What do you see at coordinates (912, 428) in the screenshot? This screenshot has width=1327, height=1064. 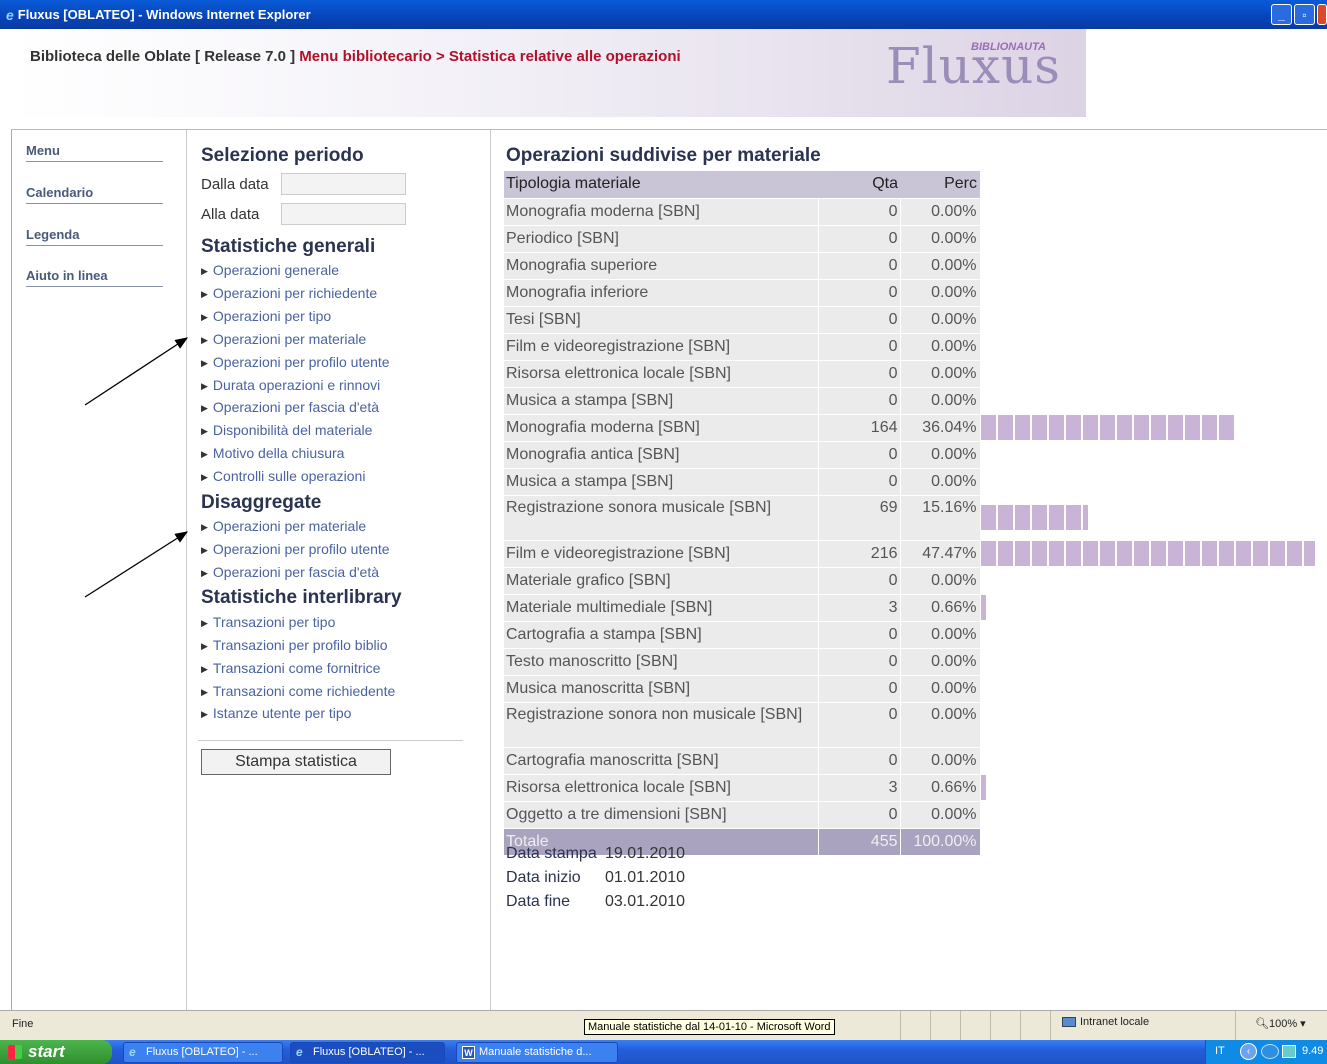 I see `table-row: Monografia moderna [SBN] 164 36.04%` at bounding box center [912, 428].